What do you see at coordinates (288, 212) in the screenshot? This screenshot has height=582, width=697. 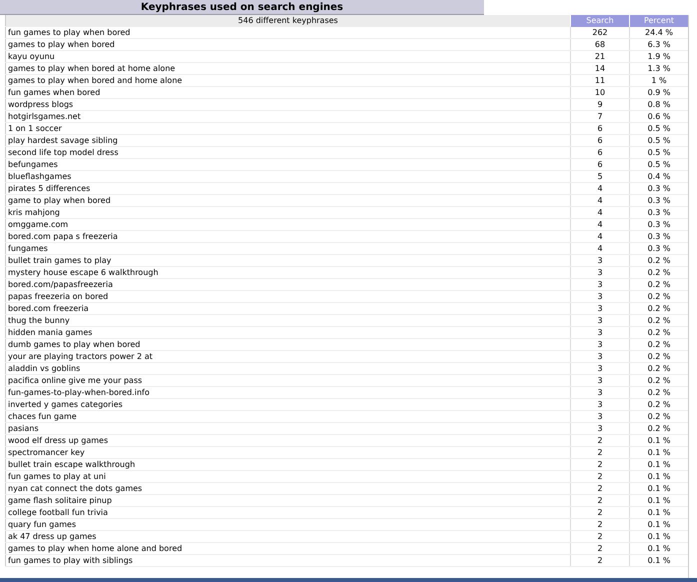 I see `keyphrase-cell: kris mahjong` at bounding box center [288, 212].